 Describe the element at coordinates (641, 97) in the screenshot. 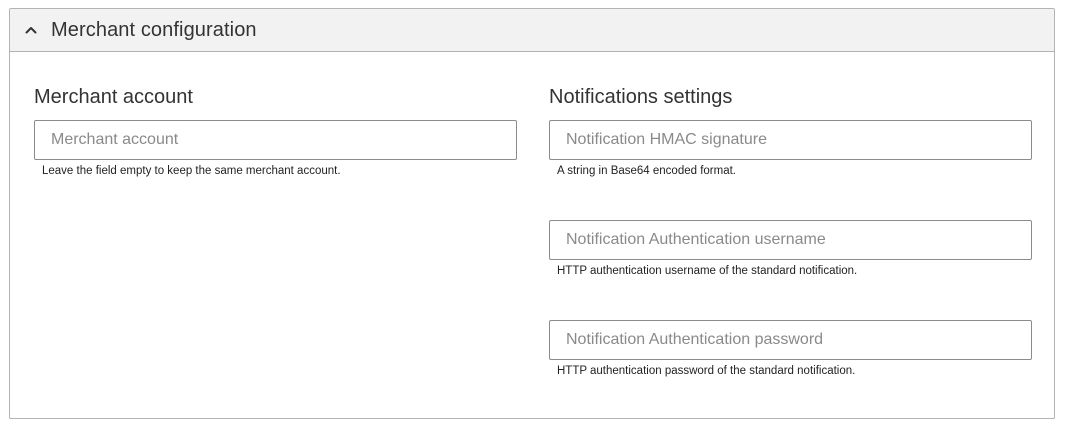

I see `notifications-settings-heading: Notifications settings` at that location.